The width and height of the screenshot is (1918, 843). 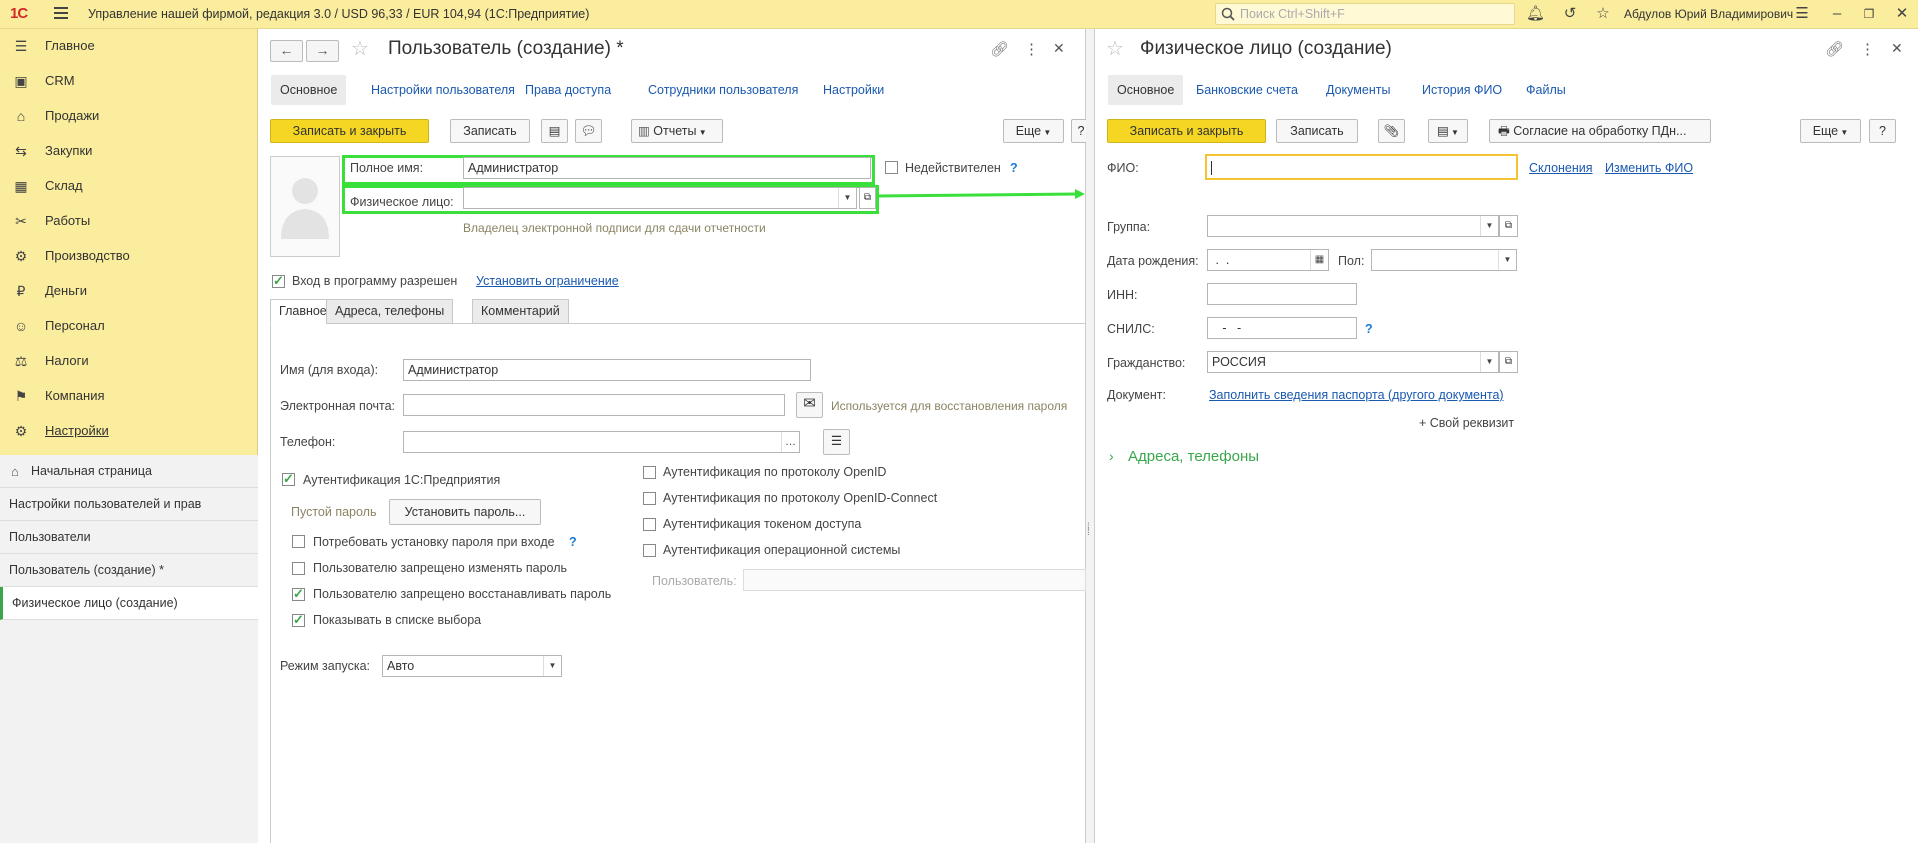 I want to click on tab-settings: Настройки, so click(x=853, y=90).